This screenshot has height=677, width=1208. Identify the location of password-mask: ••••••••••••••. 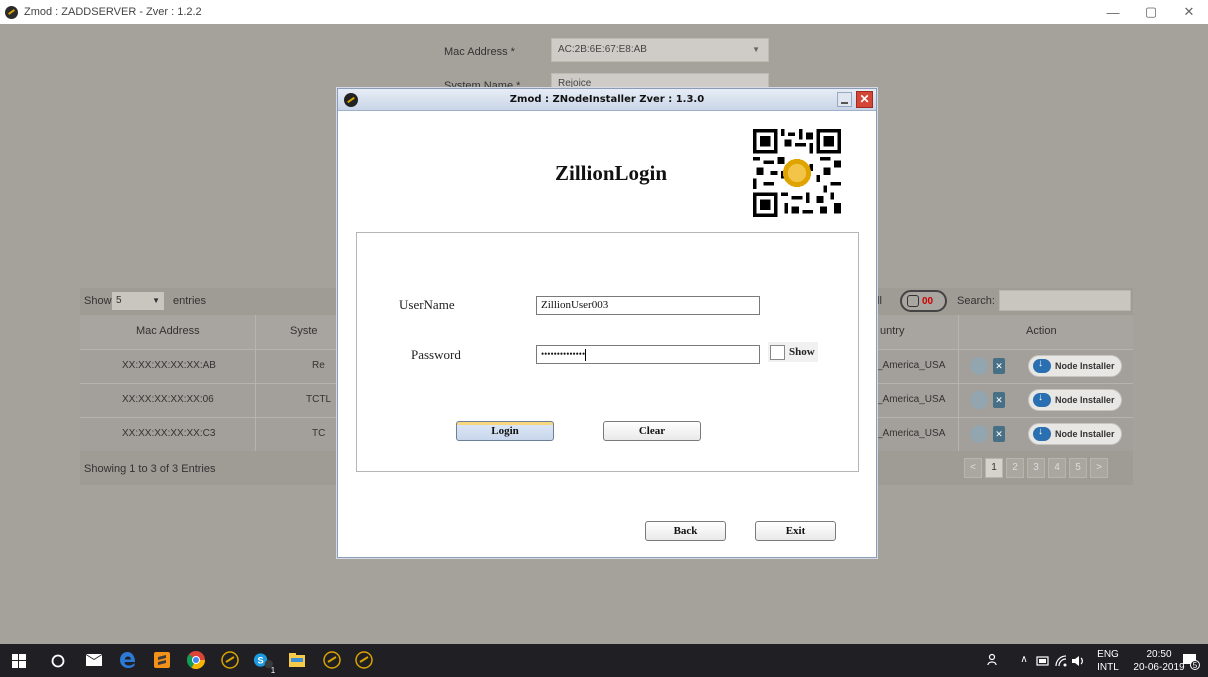
(563, 354).